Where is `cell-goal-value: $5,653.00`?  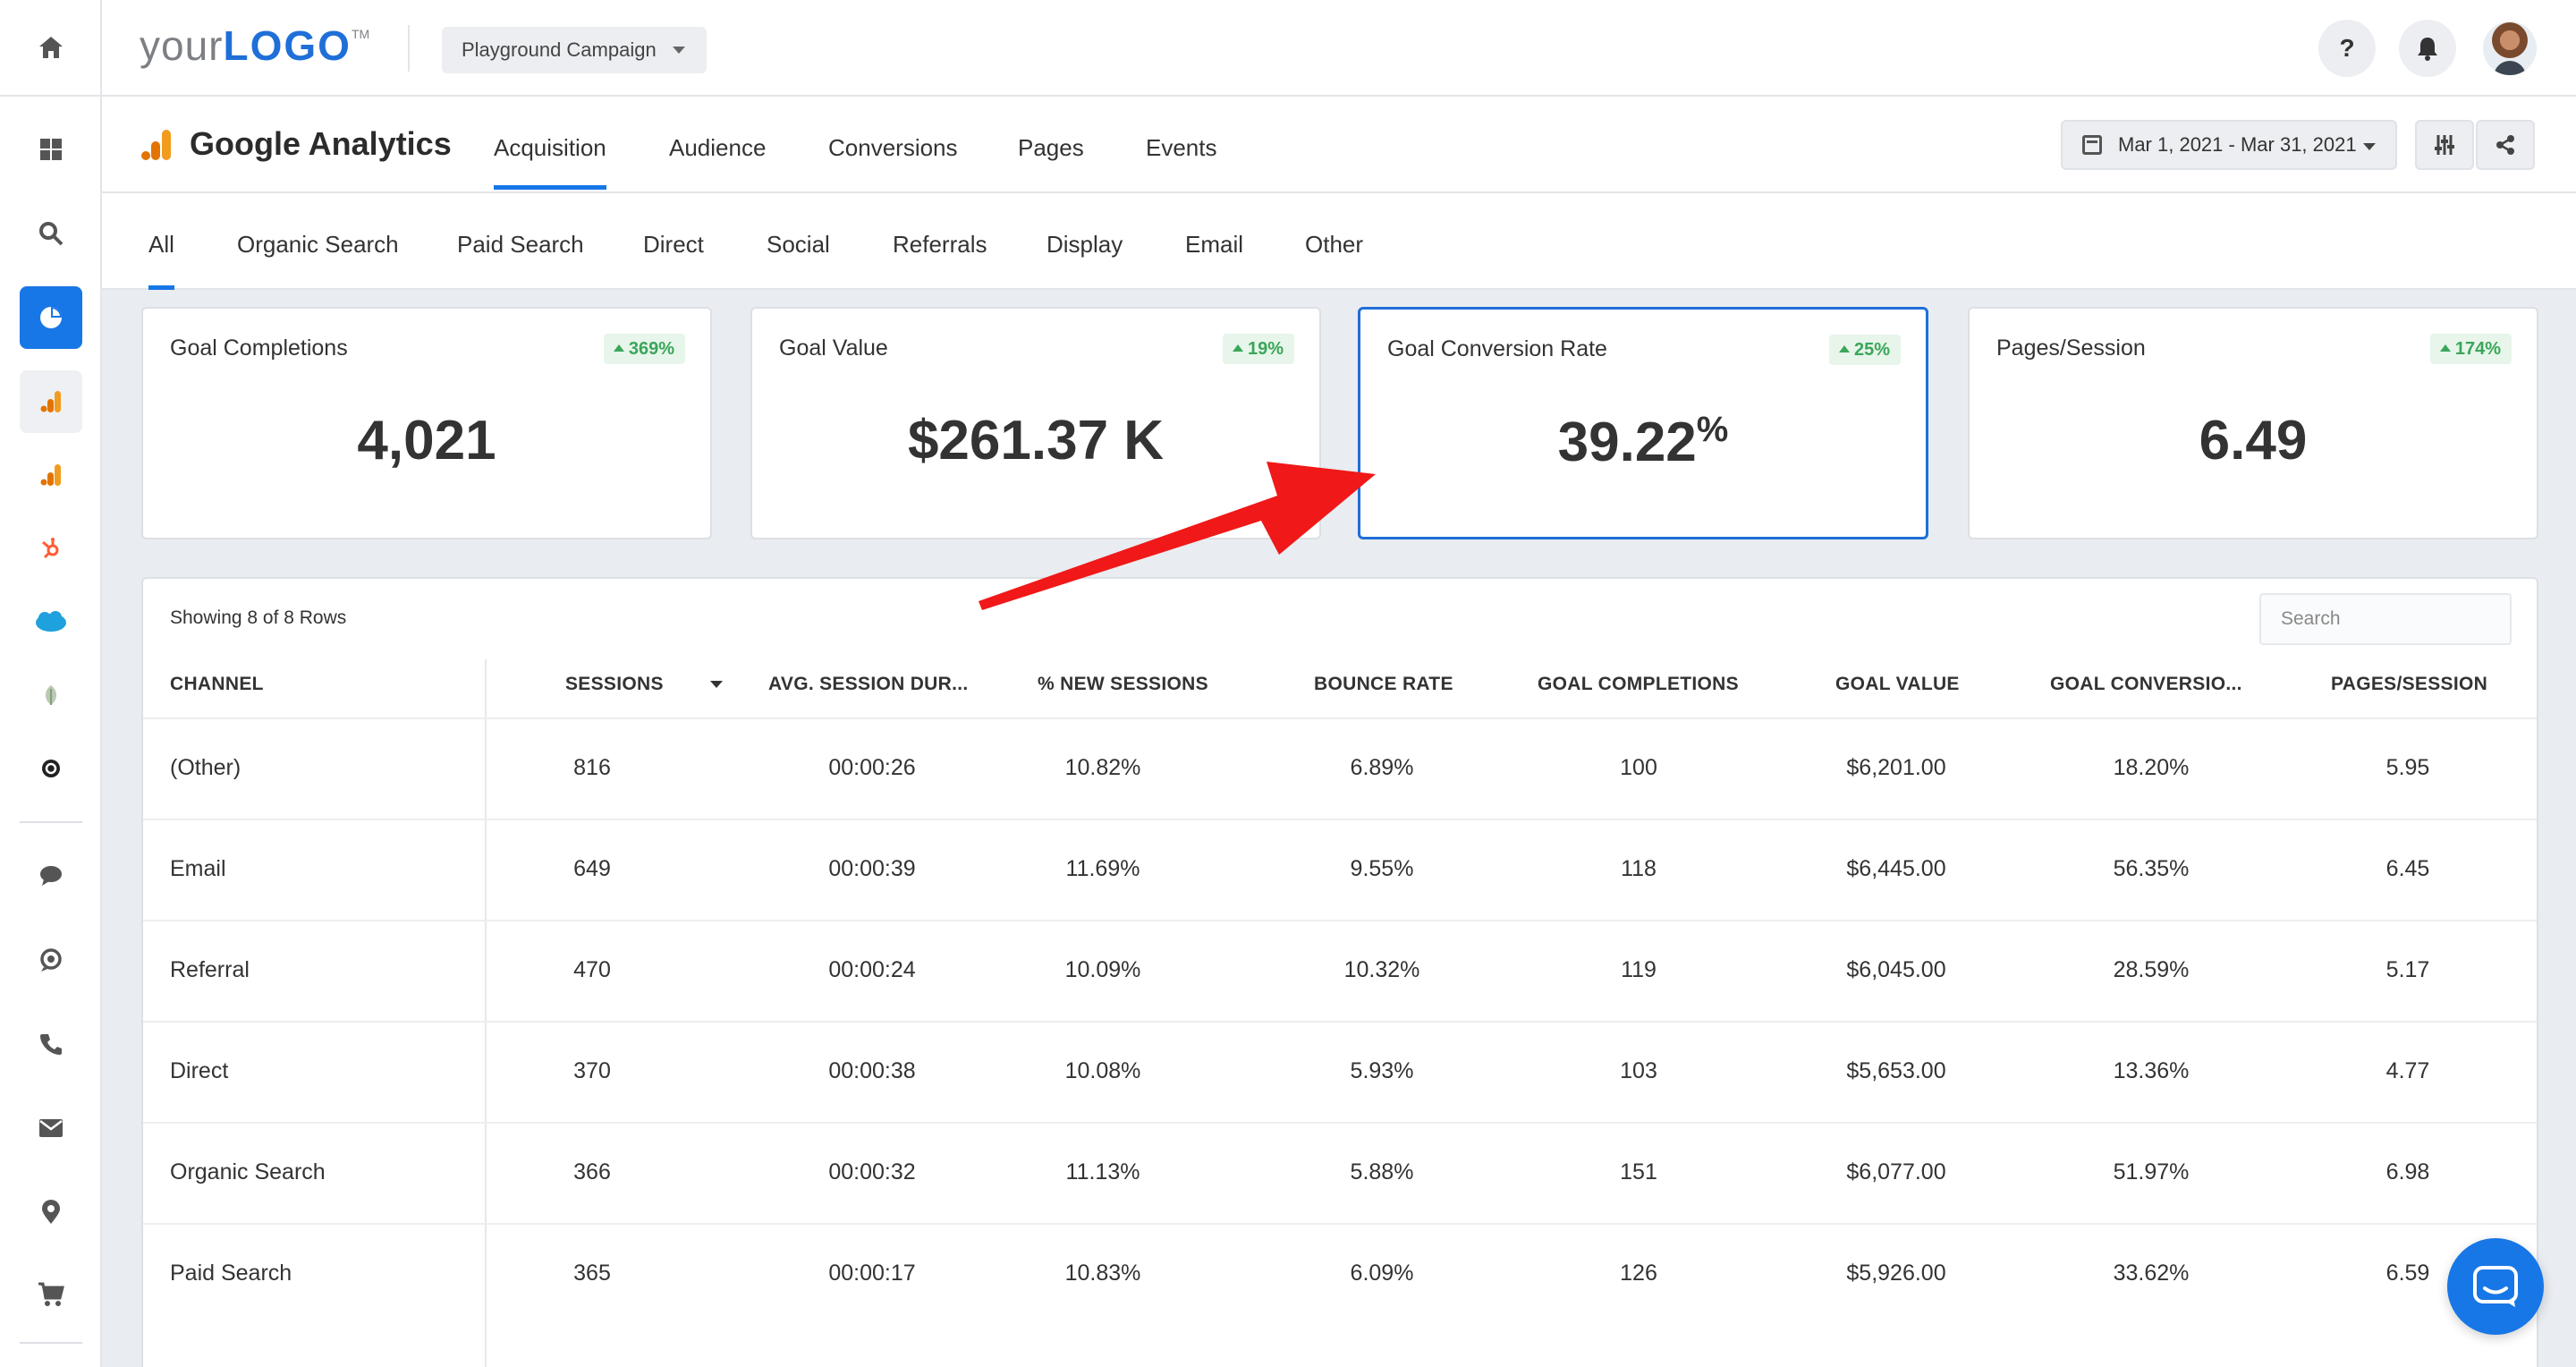
cell-goal-value: $5,653.00 is located at coordinates (1896, 1070).